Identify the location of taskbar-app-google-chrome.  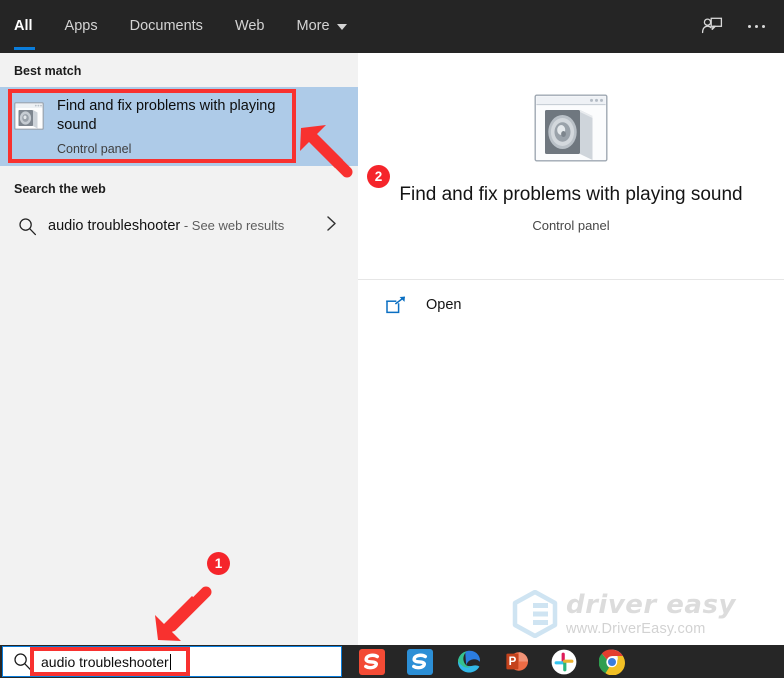
(612, 661).